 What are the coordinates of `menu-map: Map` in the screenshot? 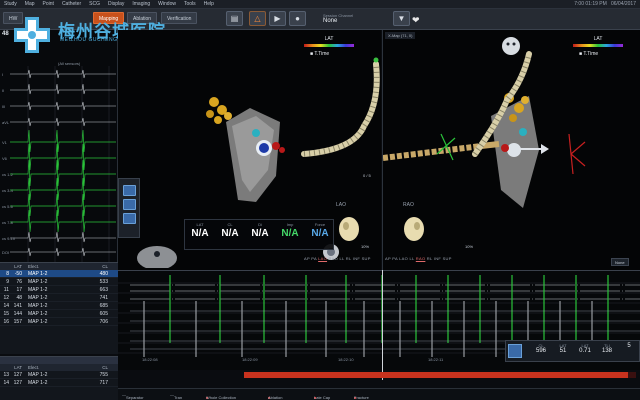 It's located at (30, 4).